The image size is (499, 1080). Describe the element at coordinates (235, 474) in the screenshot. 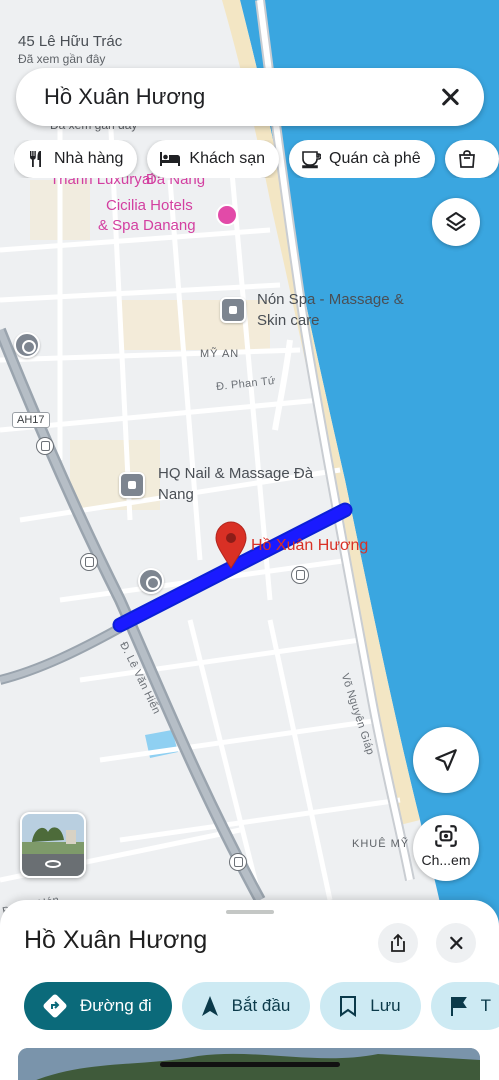

I see `hq-nail-label: HQ Nail & Massage Đà` at that location.